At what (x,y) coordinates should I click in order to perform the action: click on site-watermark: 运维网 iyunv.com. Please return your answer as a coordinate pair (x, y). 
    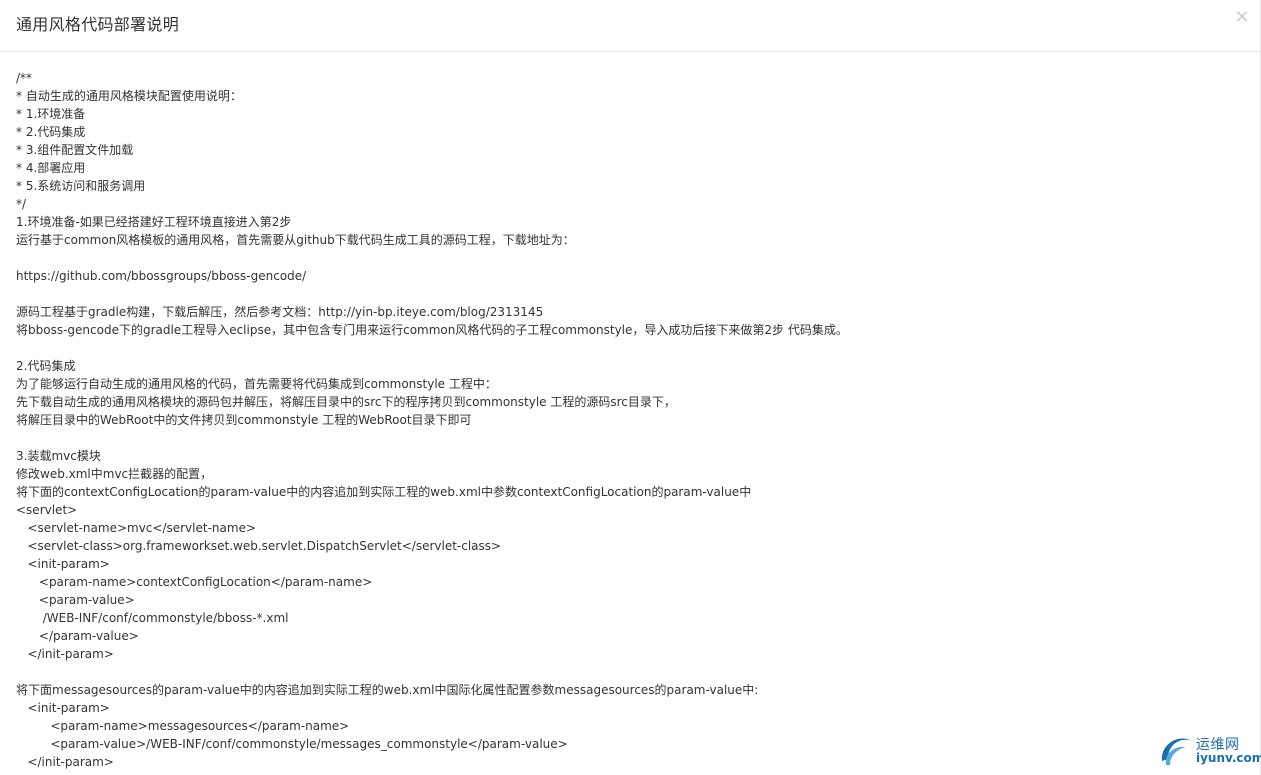
    Looking at the image, I should click on (1208, 751).